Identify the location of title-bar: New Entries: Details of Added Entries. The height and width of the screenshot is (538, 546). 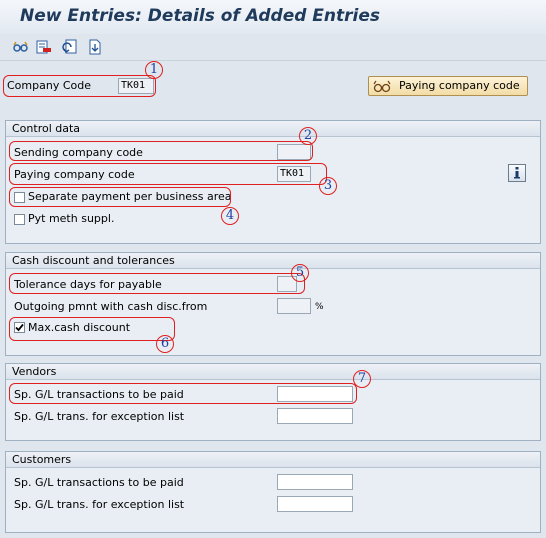
(273, 17).